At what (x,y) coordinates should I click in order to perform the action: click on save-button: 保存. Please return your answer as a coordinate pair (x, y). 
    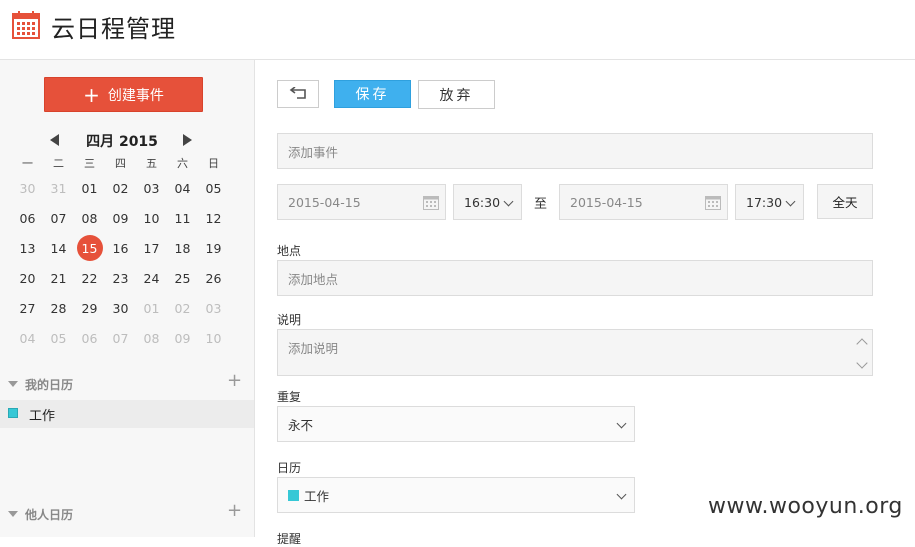
    Looking at the image, I should click on (372, 94).